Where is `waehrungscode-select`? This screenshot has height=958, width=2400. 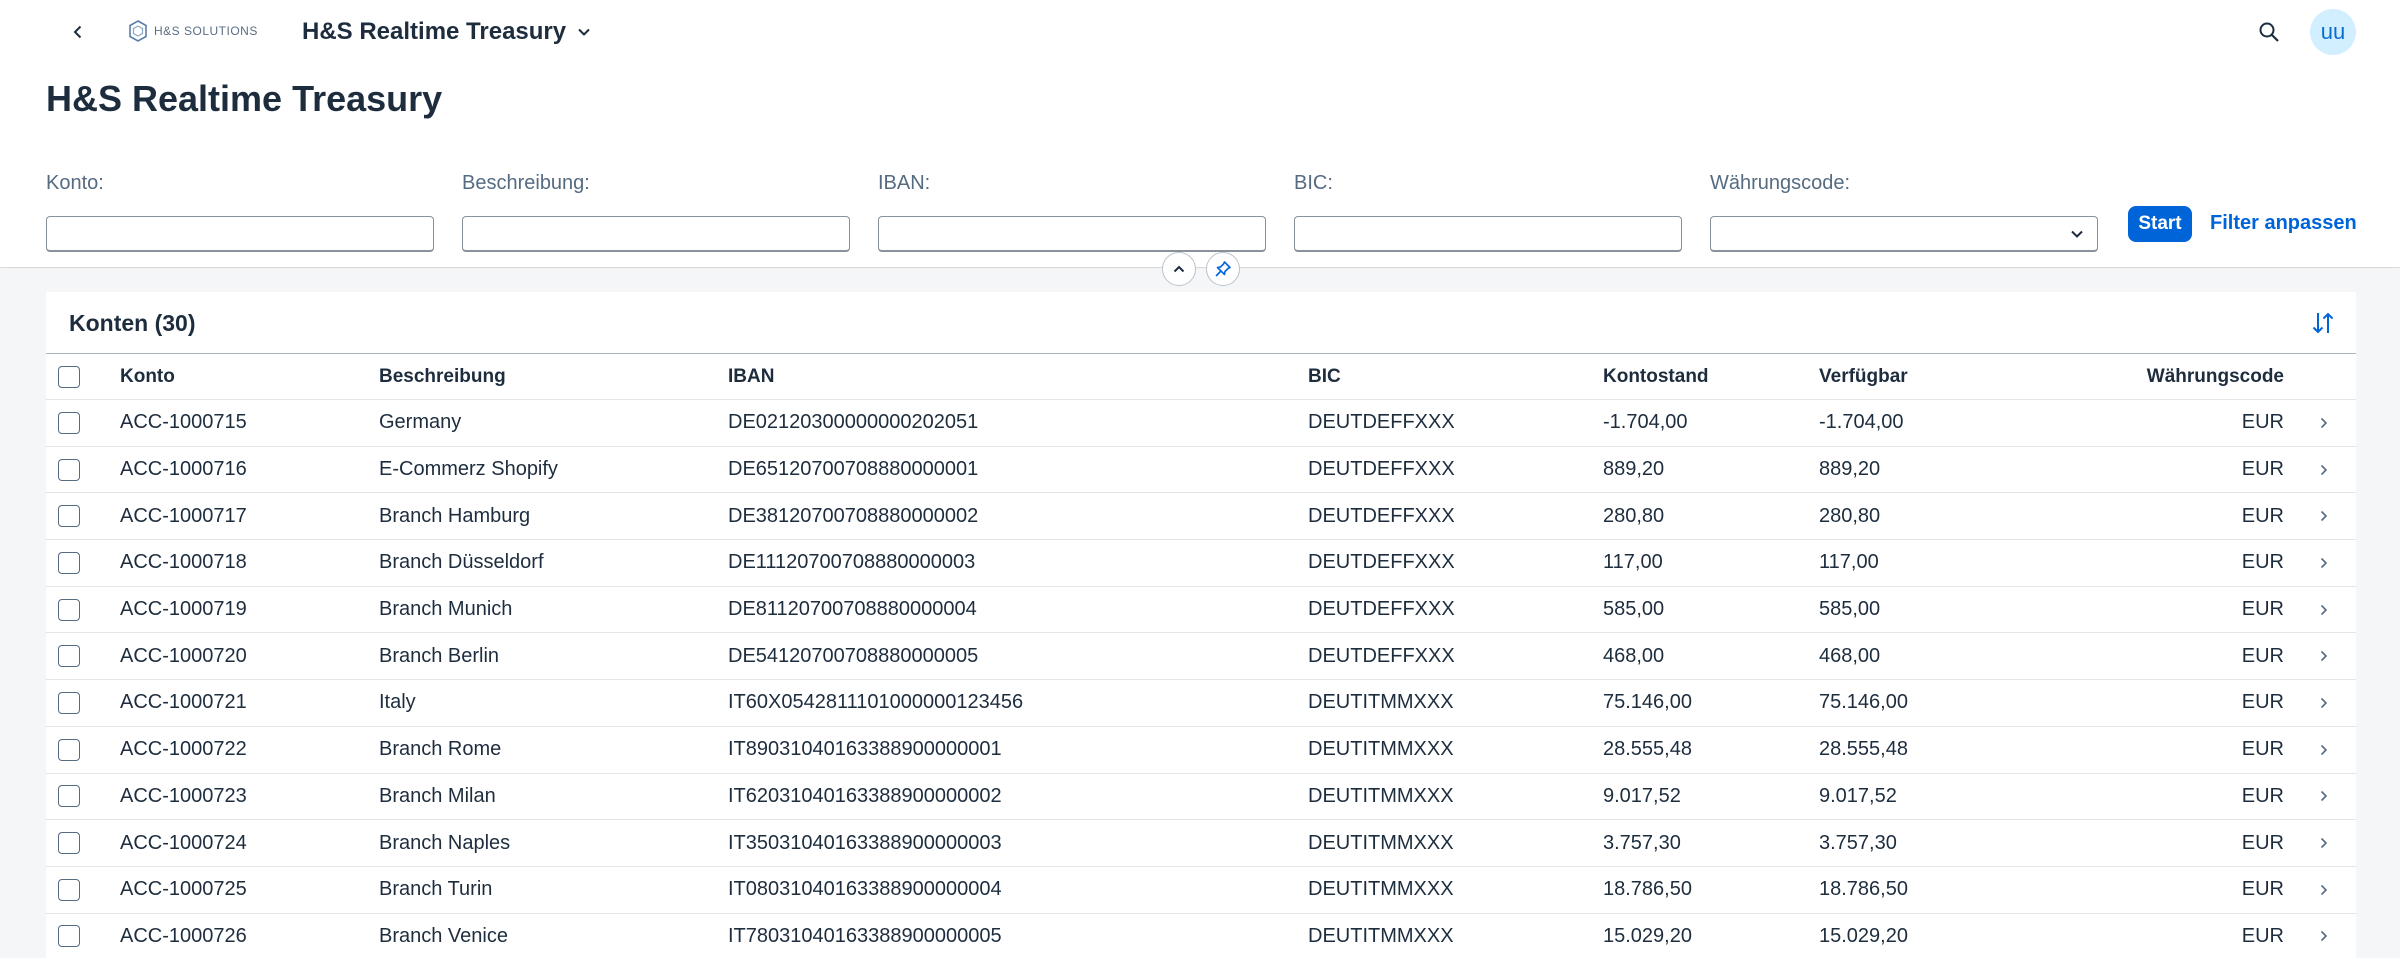
waehrungscode-select is located at coordinates (1904, 234).